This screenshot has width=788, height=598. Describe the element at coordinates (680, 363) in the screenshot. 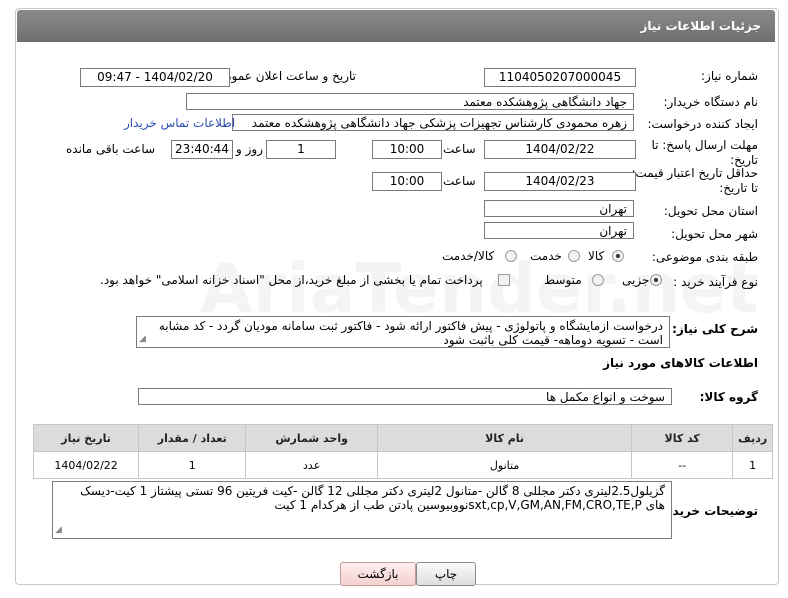

I see `goods-info-title: اطلاعات کالاهای مورد نیاز` at that location.